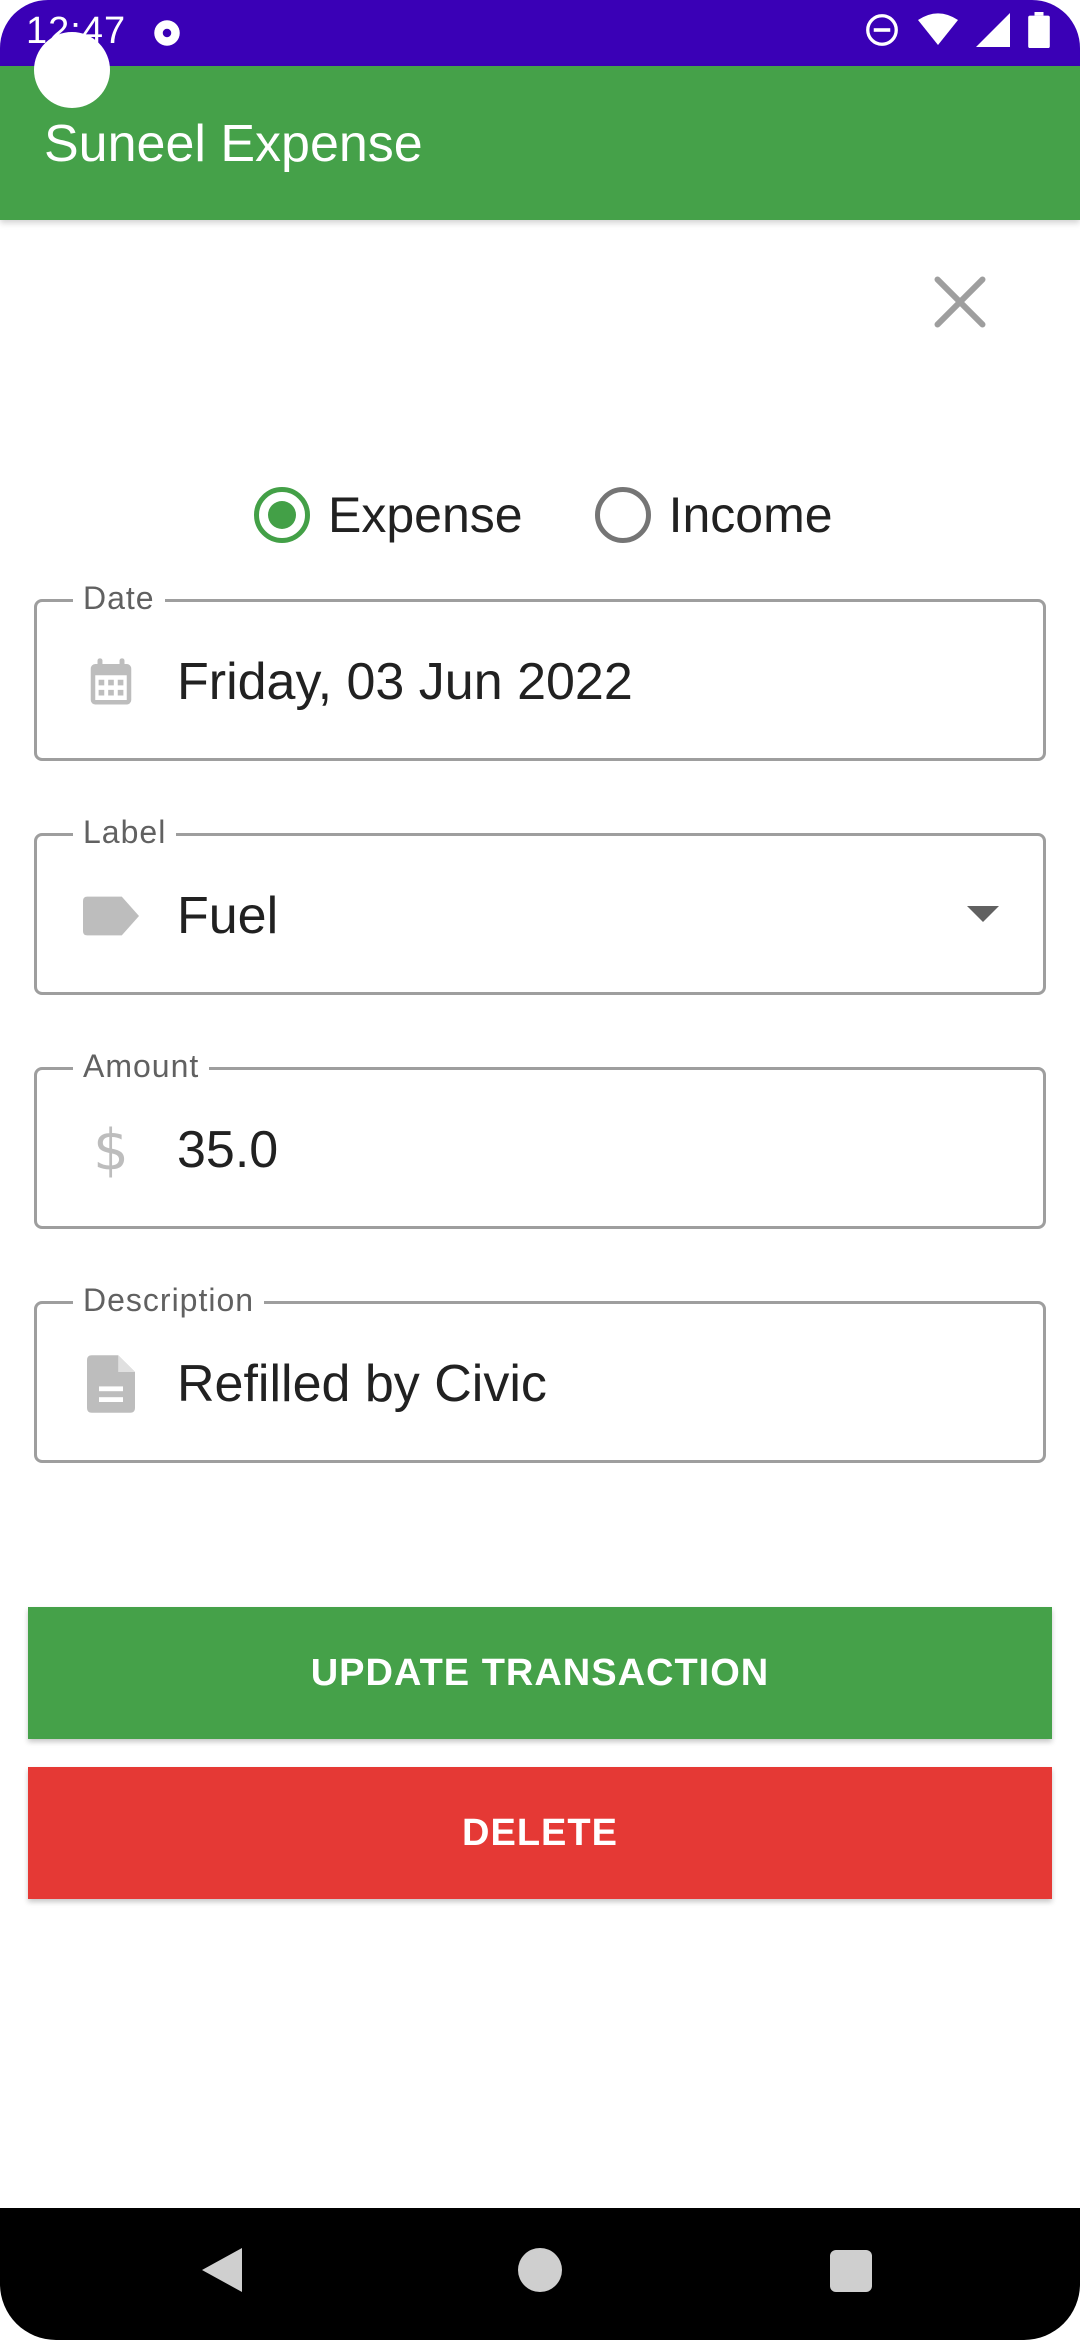 This screenshot has height=2340, width=1080. Describe the element at coordinates (540, 33) in the screenshot. I see `status-bar: 12:47` at that location.